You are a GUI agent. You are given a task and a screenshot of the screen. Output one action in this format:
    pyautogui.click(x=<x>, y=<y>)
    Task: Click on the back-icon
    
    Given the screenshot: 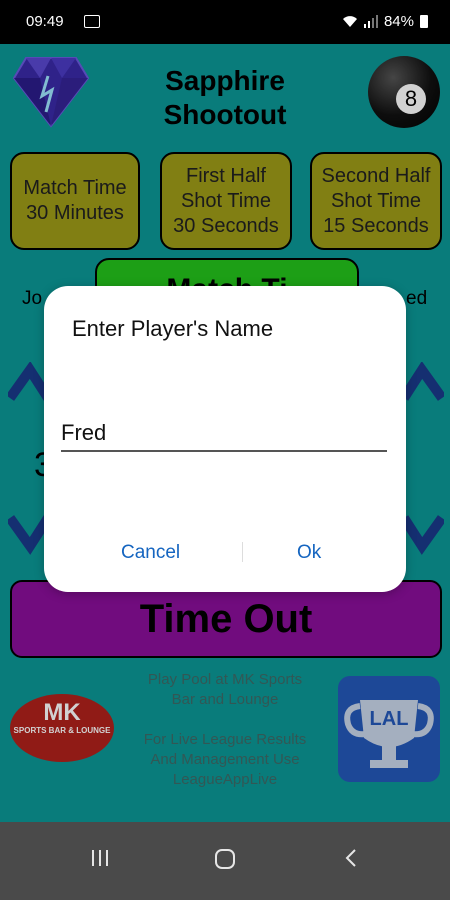 What is the action you would take?
    pyautogui.click(x=351, y=858)
    